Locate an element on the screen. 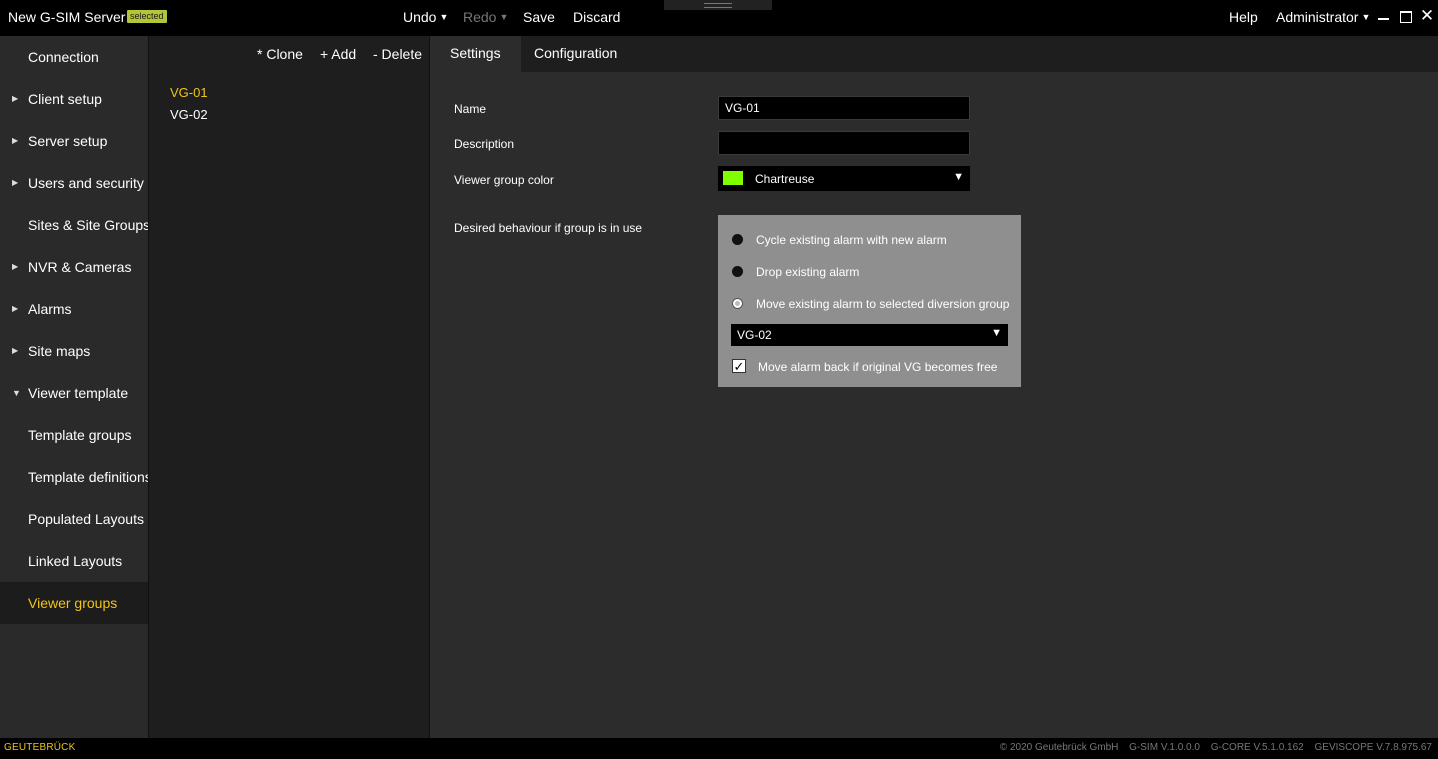 Image resolution: width=1438 pixels, height=759 pixels. color-select: Chartreuse ▼ is located at coordinates (844, 178).